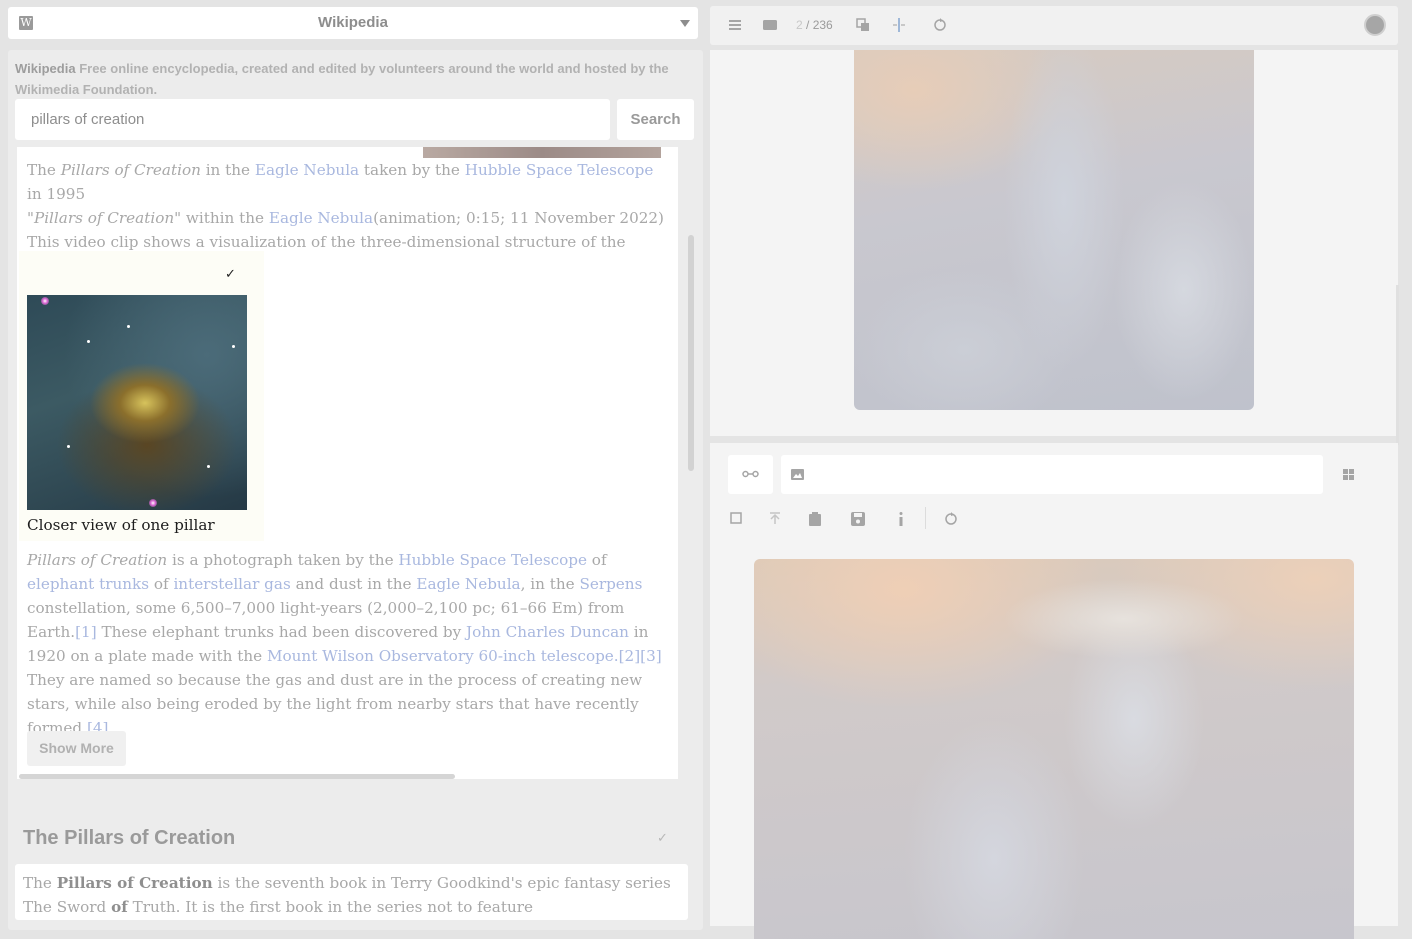  Describe the element at coordinates (799, 25) in the screenshot. I see `page-current: 2` at that location.